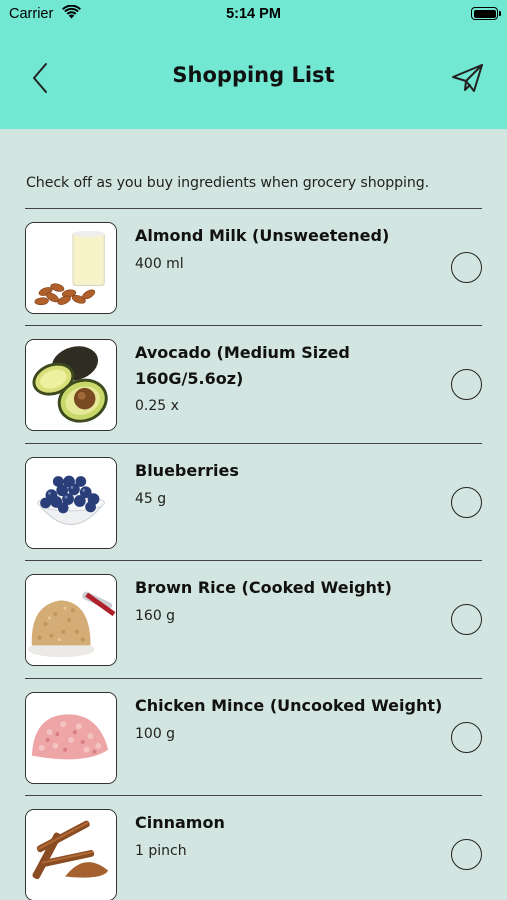 This screenshot has width=507, height=900. What do you see at coordinates (289, 705) in the screenshot?
I see `item-name: Chicken Mince (Uncooked Weight)` at bounding box center [289, 705].